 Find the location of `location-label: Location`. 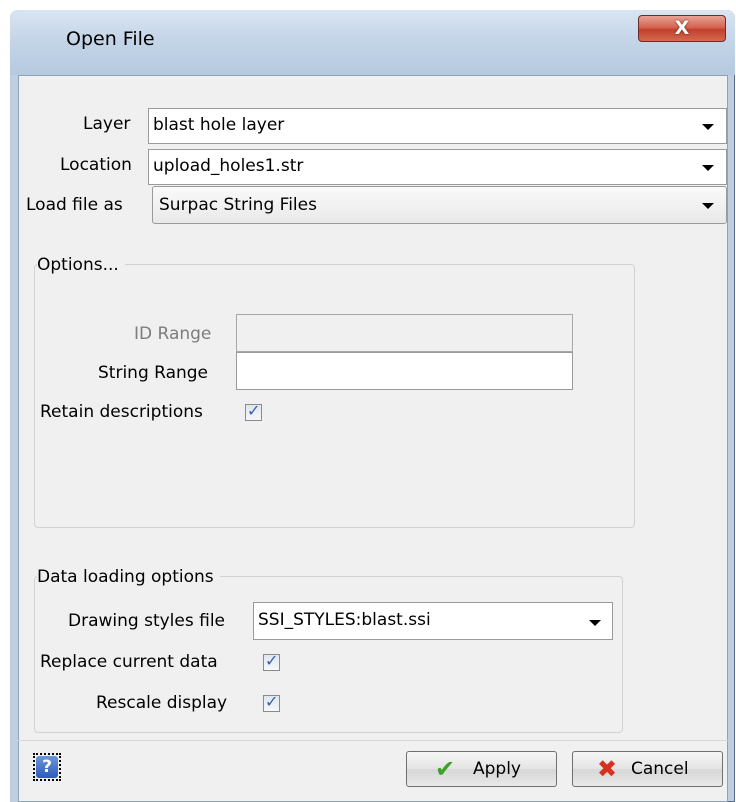

location-label: Location is located at coordinates (96, 165).